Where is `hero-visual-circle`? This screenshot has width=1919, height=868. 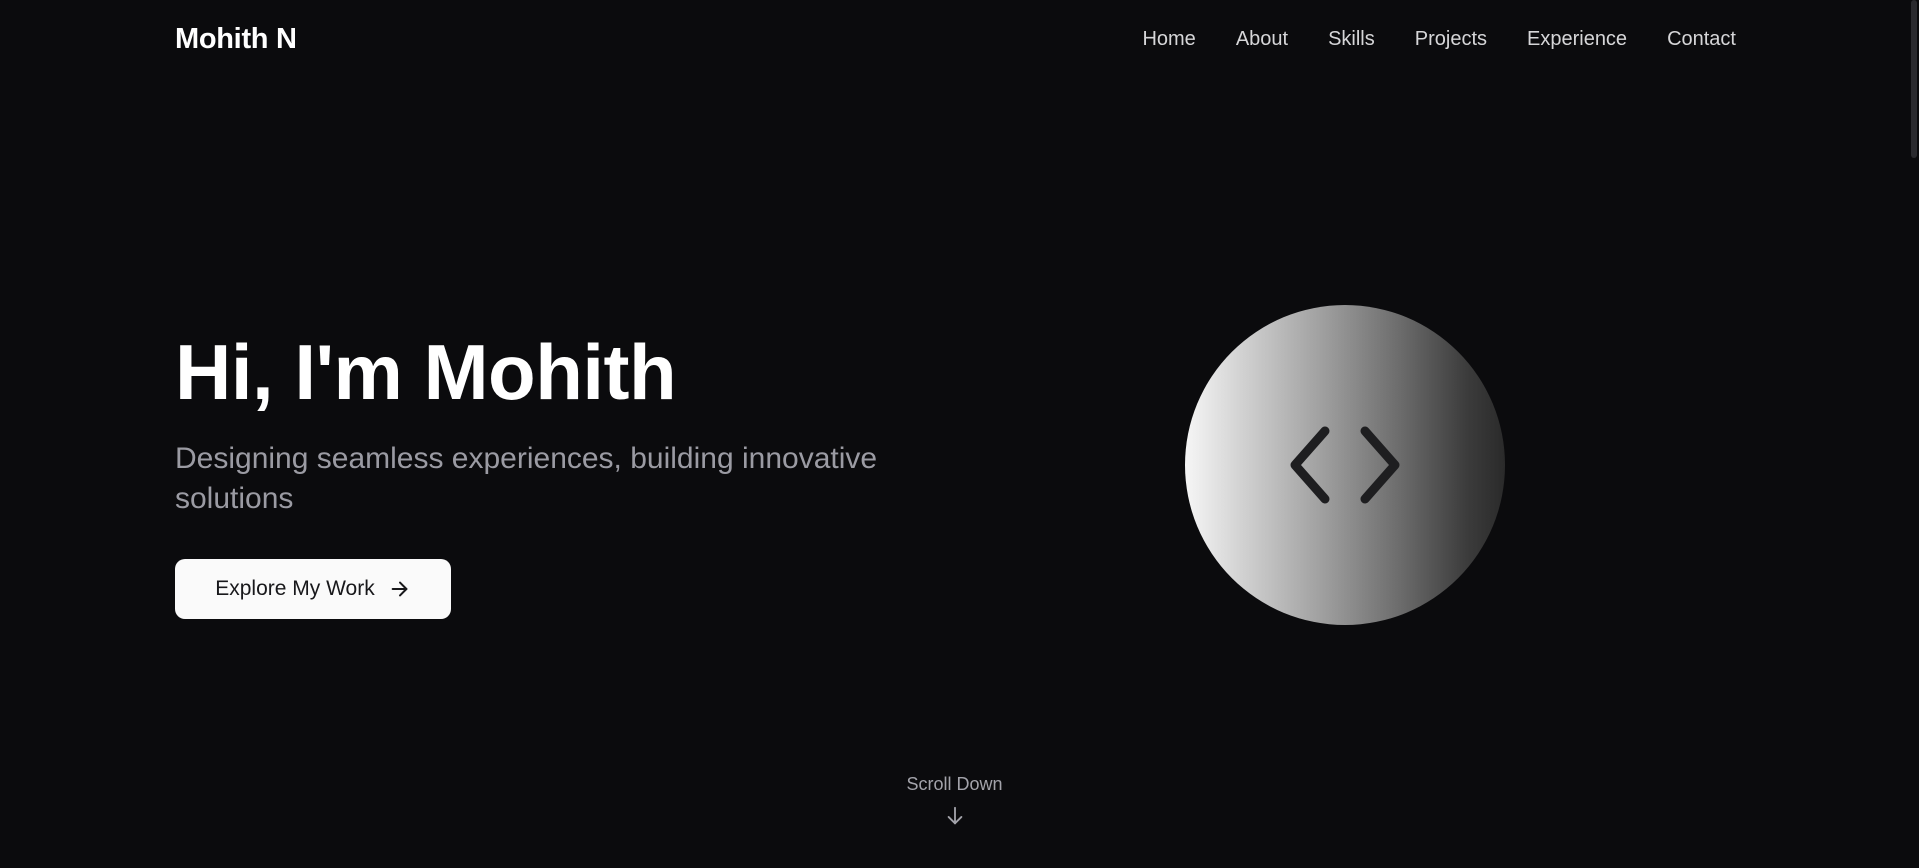
hero-visual-circle is located at coordinates (1345, 465).